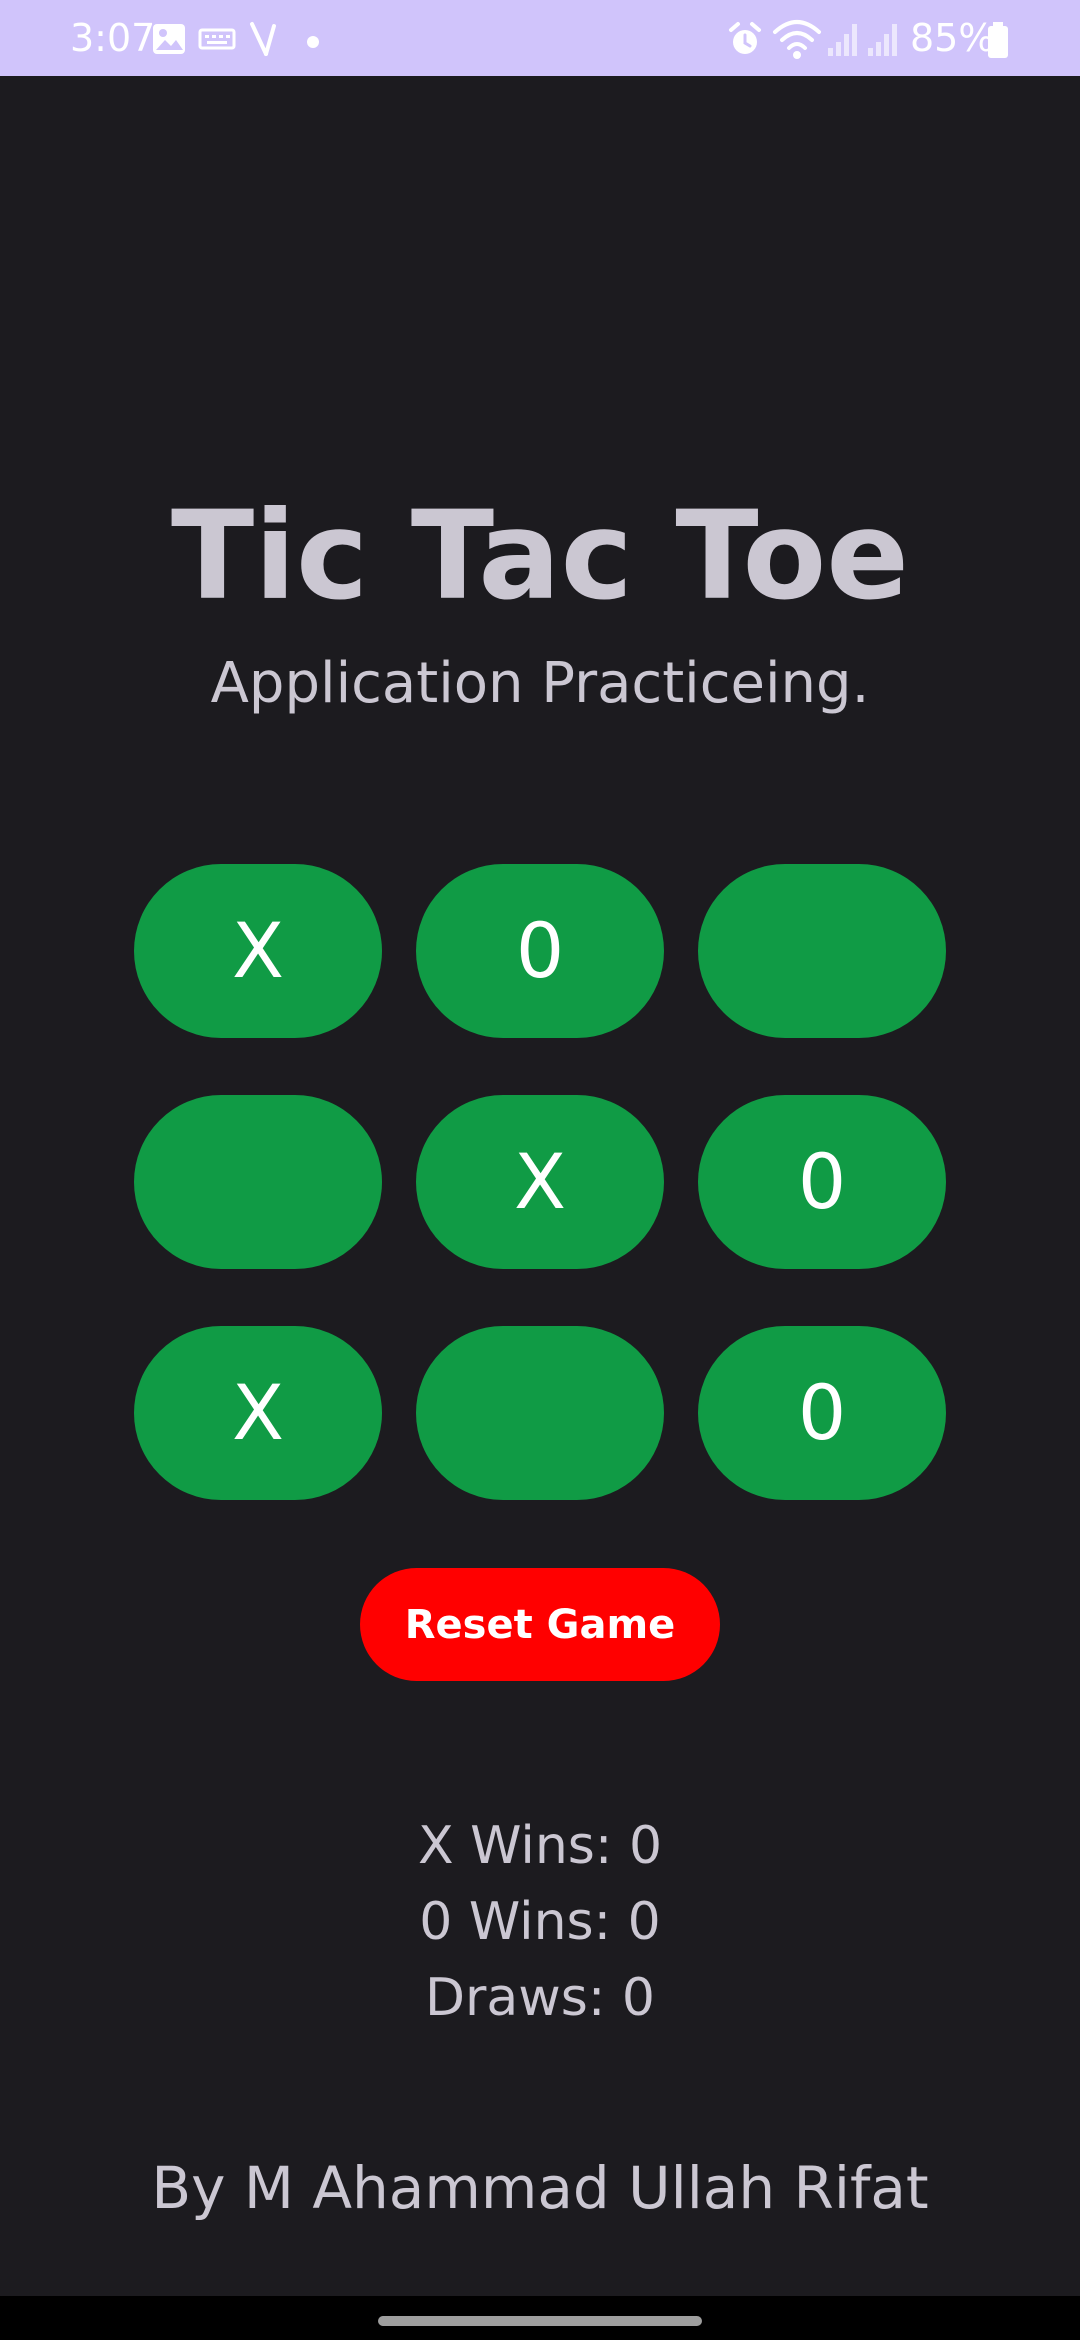  Describe the element at coordinates (113, 38) in the screenshot. I see `status-time: 3:07` at that location.